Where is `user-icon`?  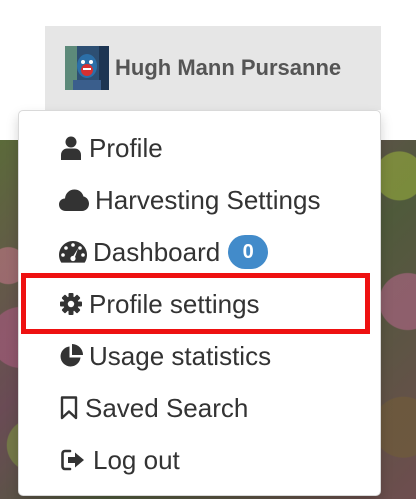 user-icon is located at coordinates (71, 148).